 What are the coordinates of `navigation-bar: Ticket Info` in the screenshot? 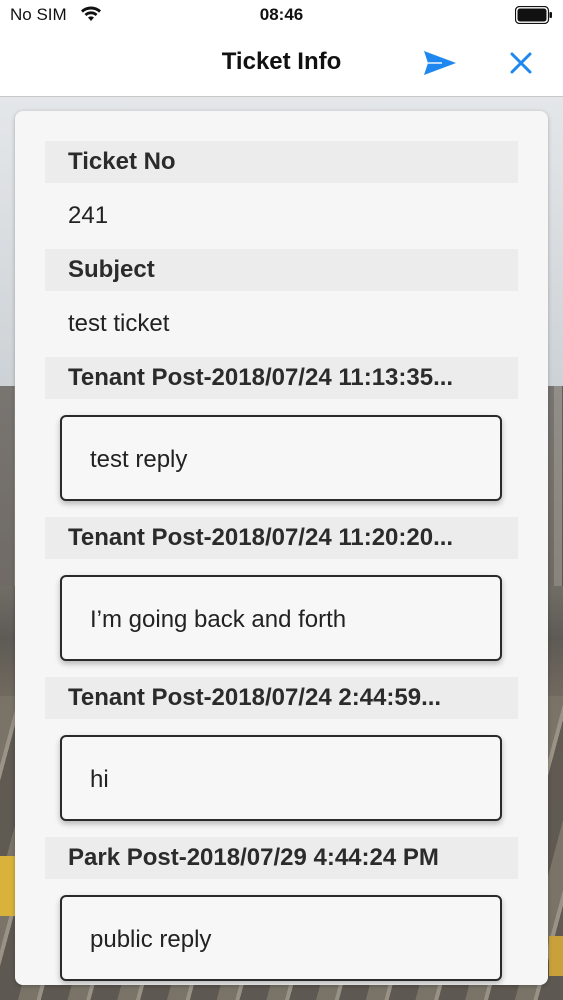 It's located at (281, 63).